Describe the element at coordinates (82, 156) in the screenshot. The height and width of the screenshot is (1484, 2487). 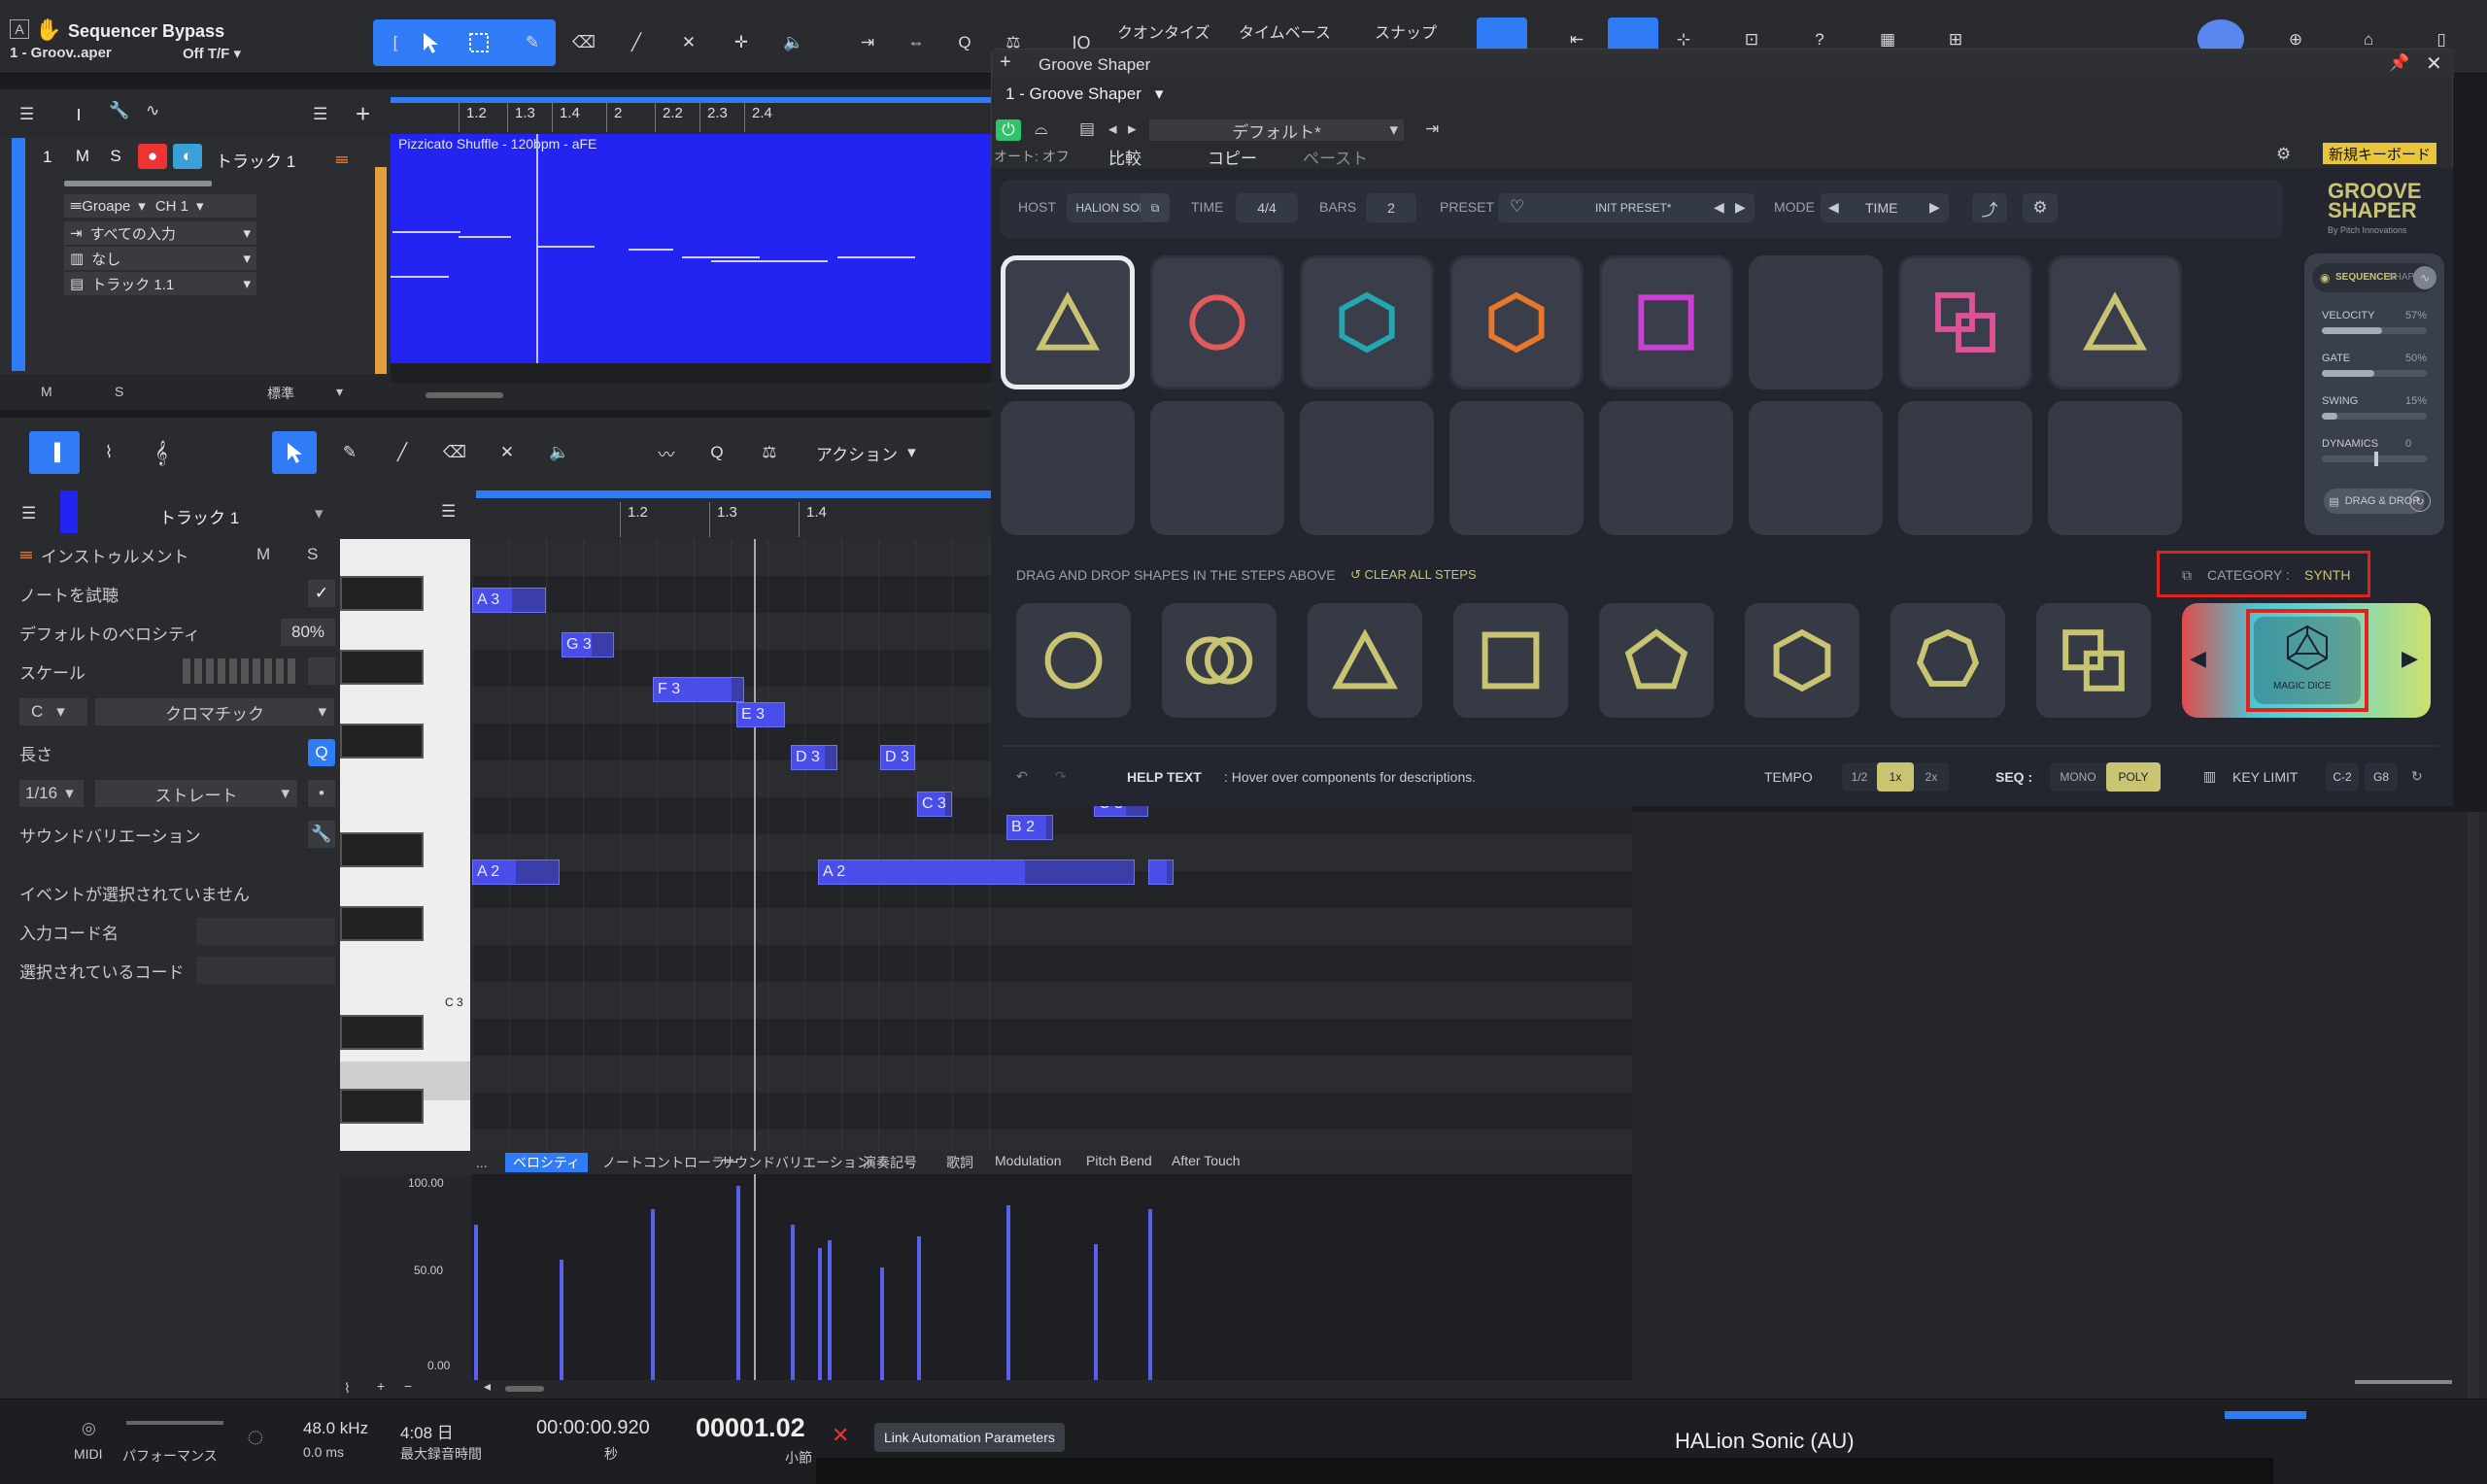
I see `track-mute-button: M` at that location.